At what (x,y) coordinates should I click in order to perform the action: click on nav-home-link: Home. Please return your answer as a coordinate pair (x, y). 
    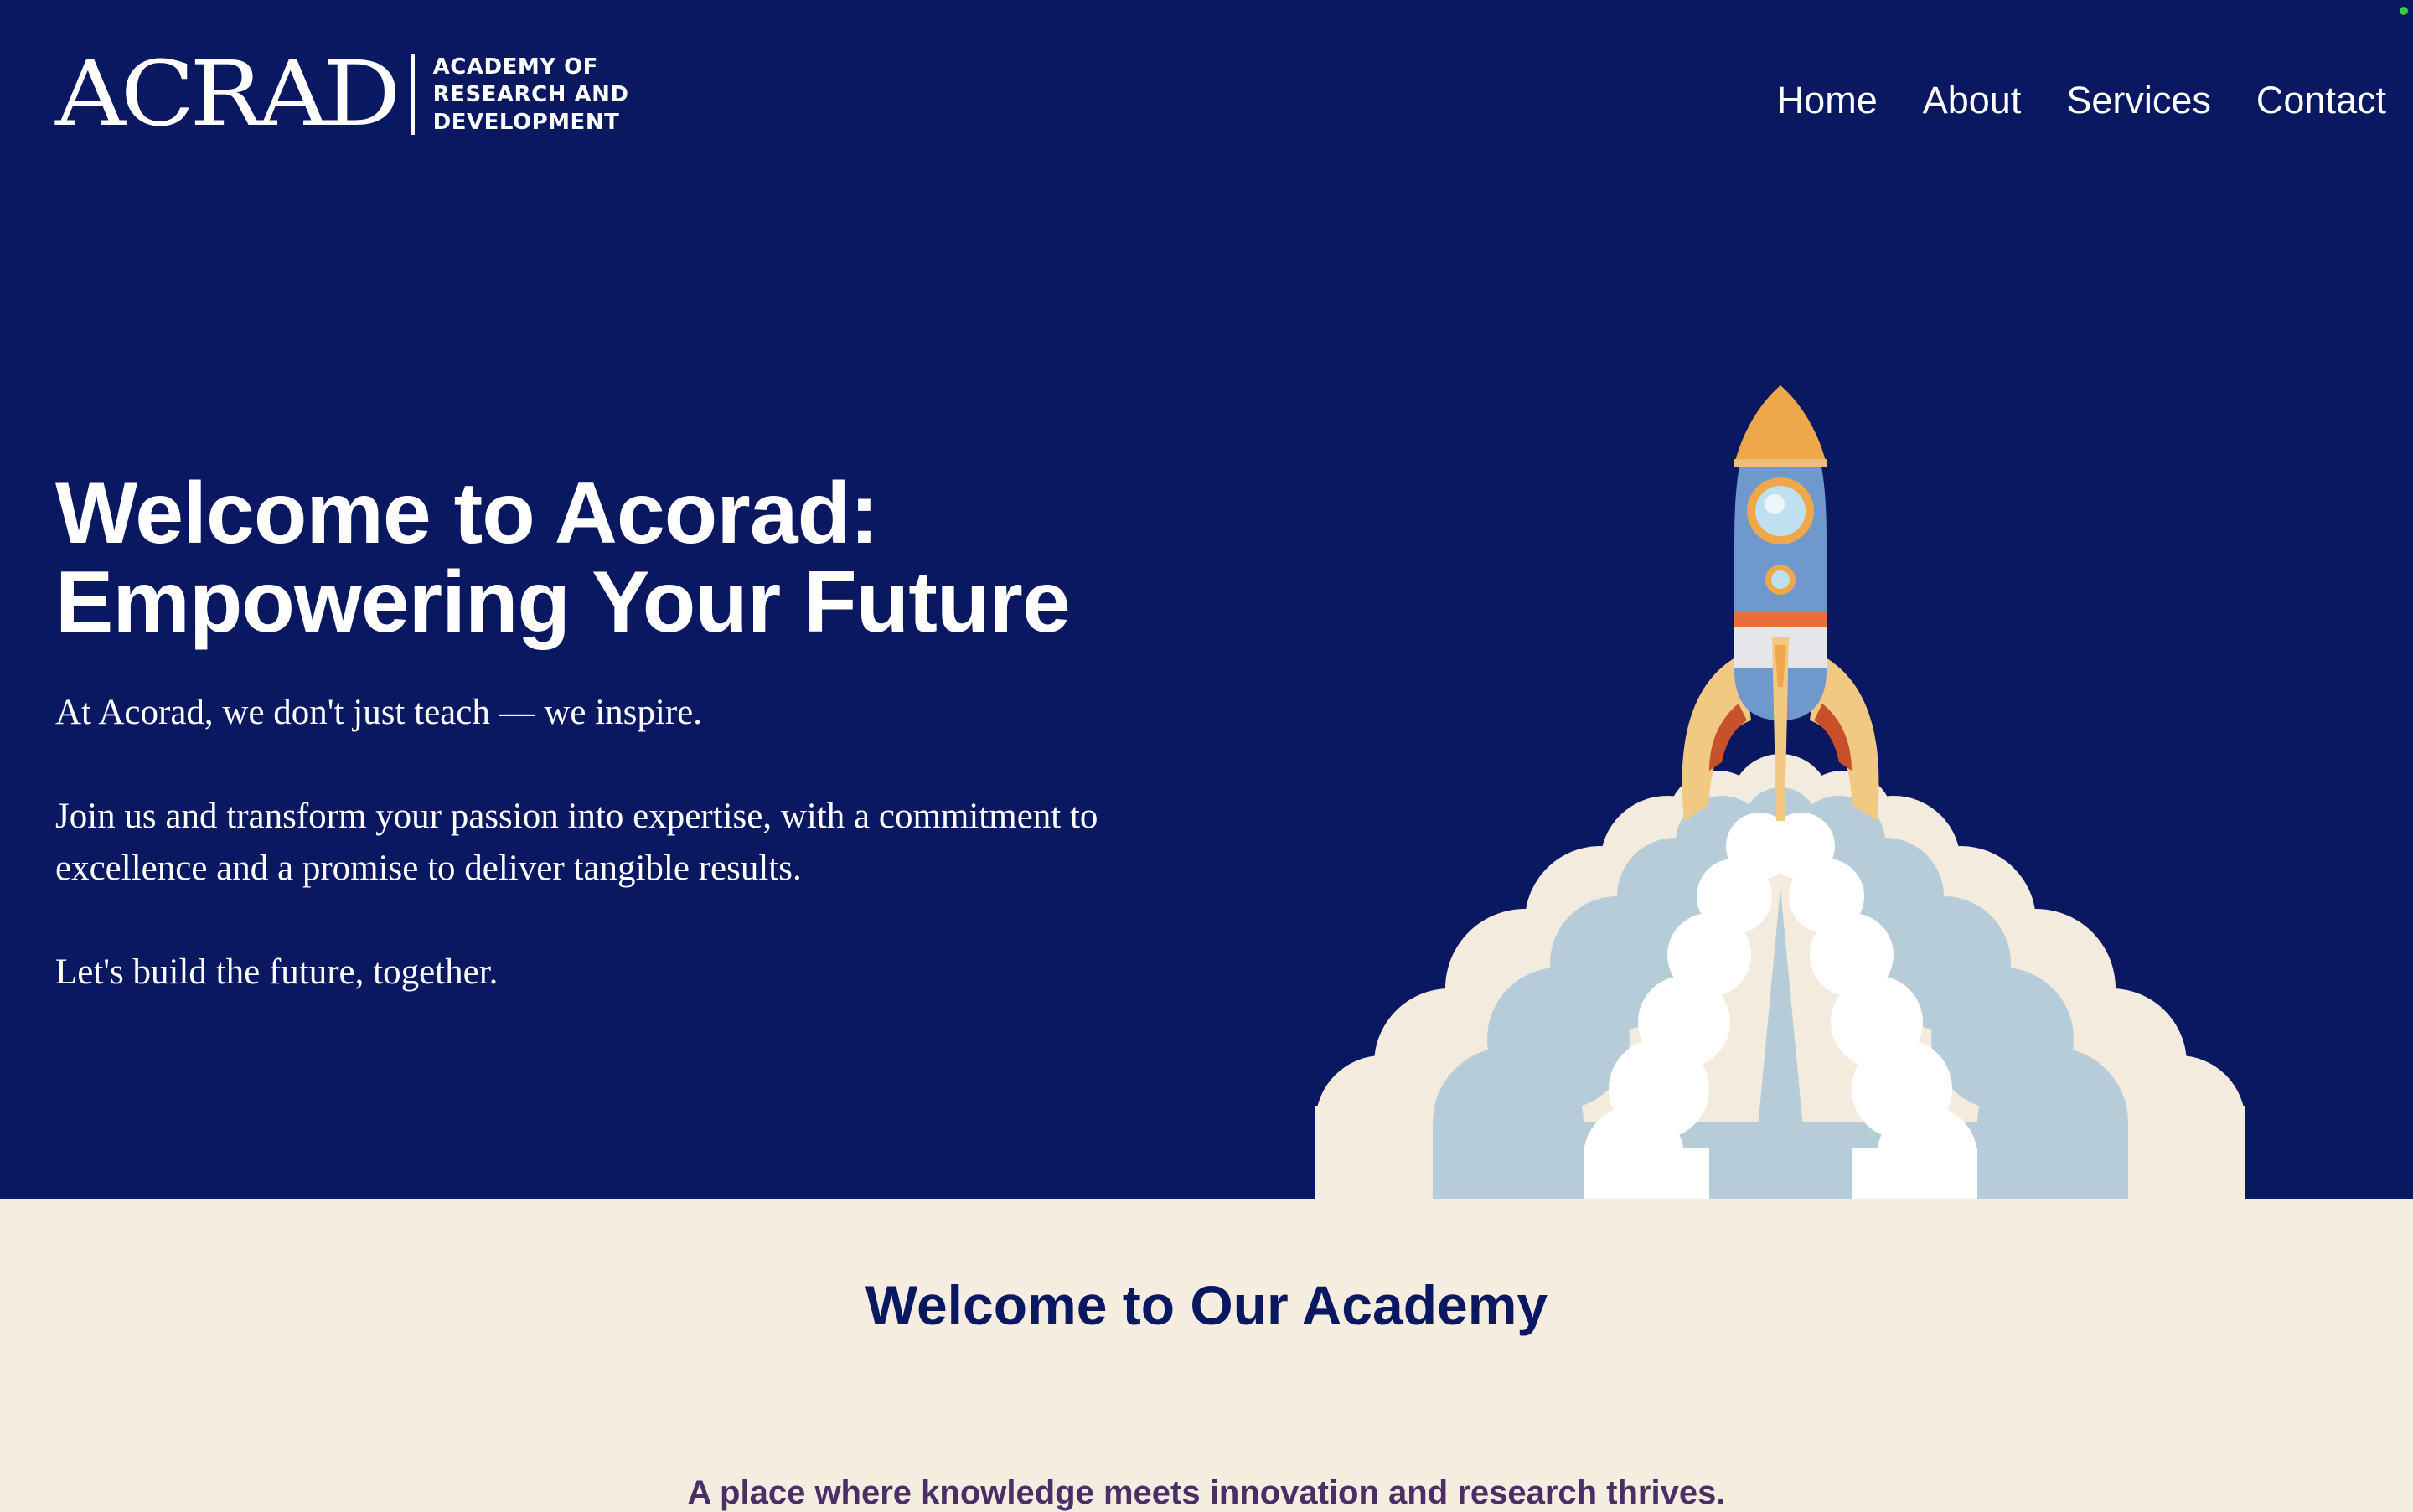
    Looking at the image, I should click on (1827, 100).